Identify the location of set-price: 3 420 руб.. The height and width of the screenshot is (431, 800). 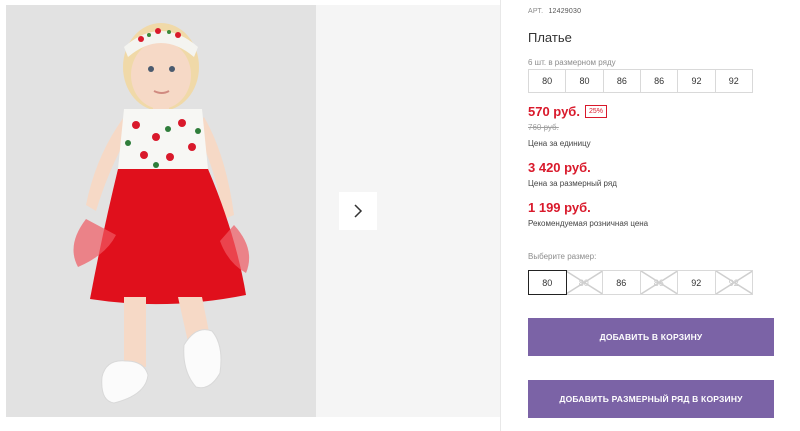
(559, 167).